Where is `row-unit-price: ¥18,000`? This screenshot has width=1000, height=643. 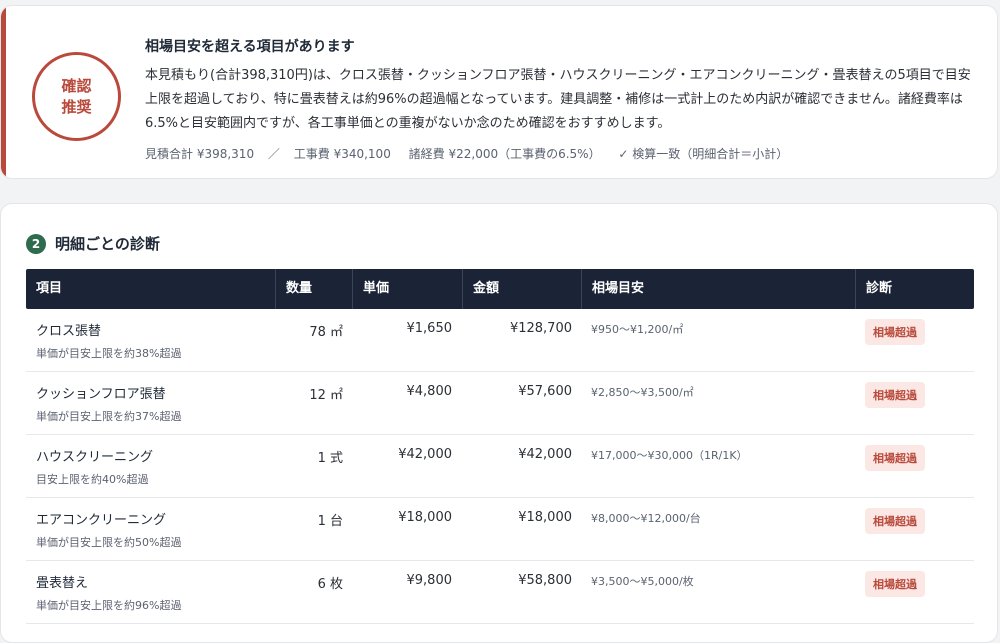 row-unit-price: ¥18,000 is located at coordinates (425, 517).